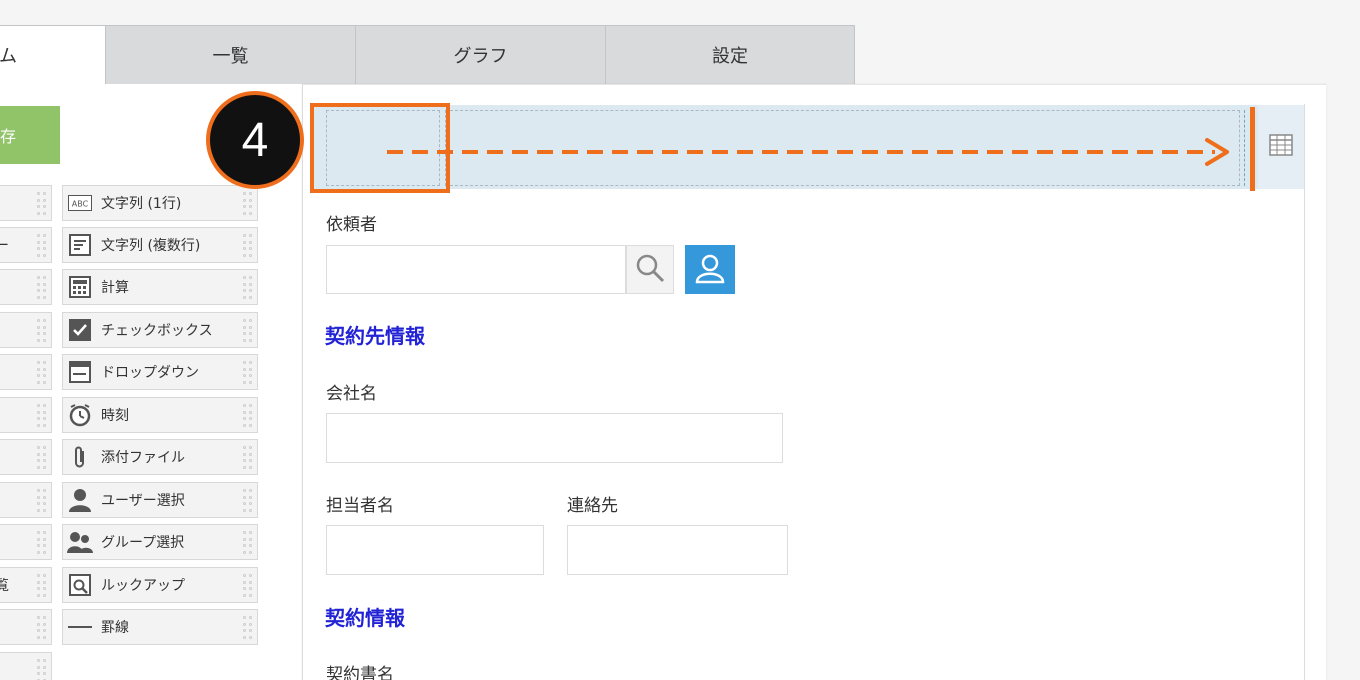 Image resolution: width=1360 pixels, height=680 pixels. What do you see at coordinates (143, 501) in the screenshot?
I see `palette-item-label: ユーザー選択` at bounding box center [143, 501].